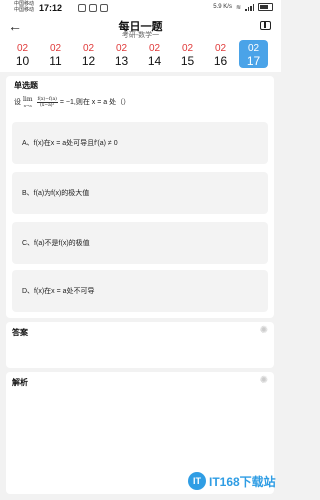  What do you see at coordinates (47, 102) in the screenshot?
I see `fraction-expression: f(x)−f(a) (x−a)²` at bounding box center [47, 102].